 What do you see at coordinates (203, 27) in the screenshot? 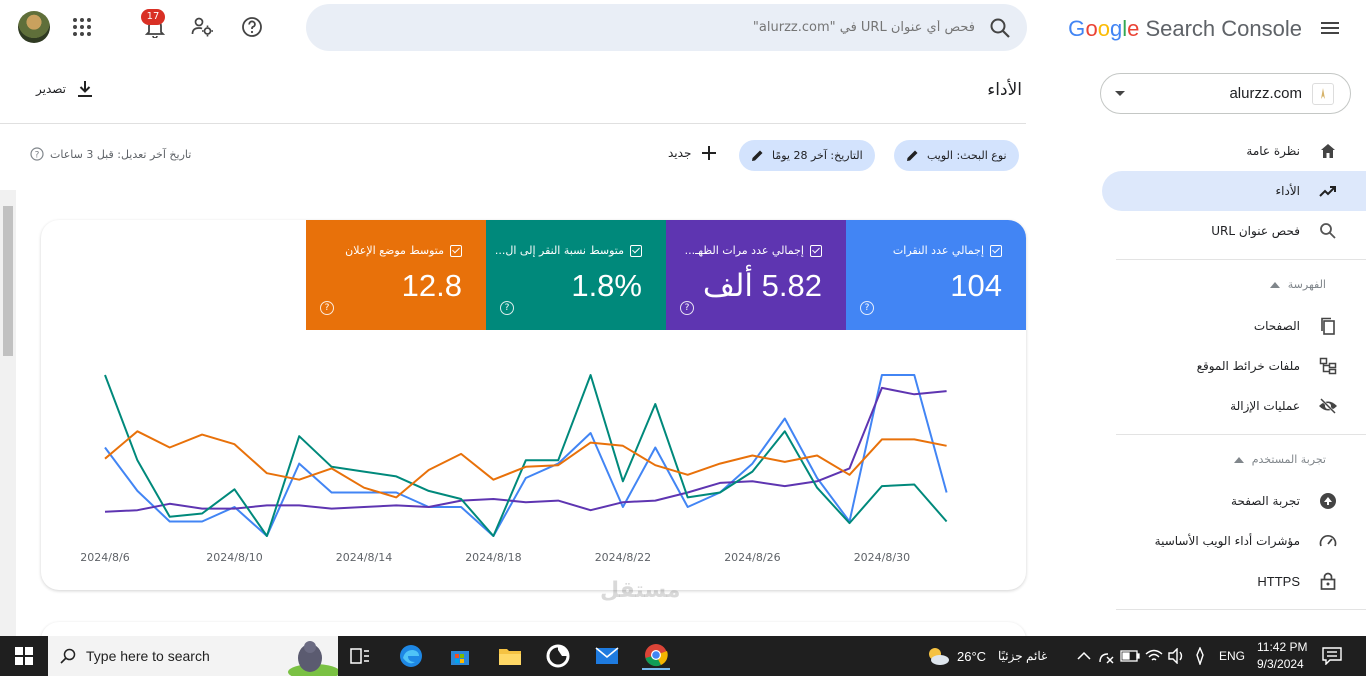
I see `users-settings-icon` at bounding box center [203, 27].